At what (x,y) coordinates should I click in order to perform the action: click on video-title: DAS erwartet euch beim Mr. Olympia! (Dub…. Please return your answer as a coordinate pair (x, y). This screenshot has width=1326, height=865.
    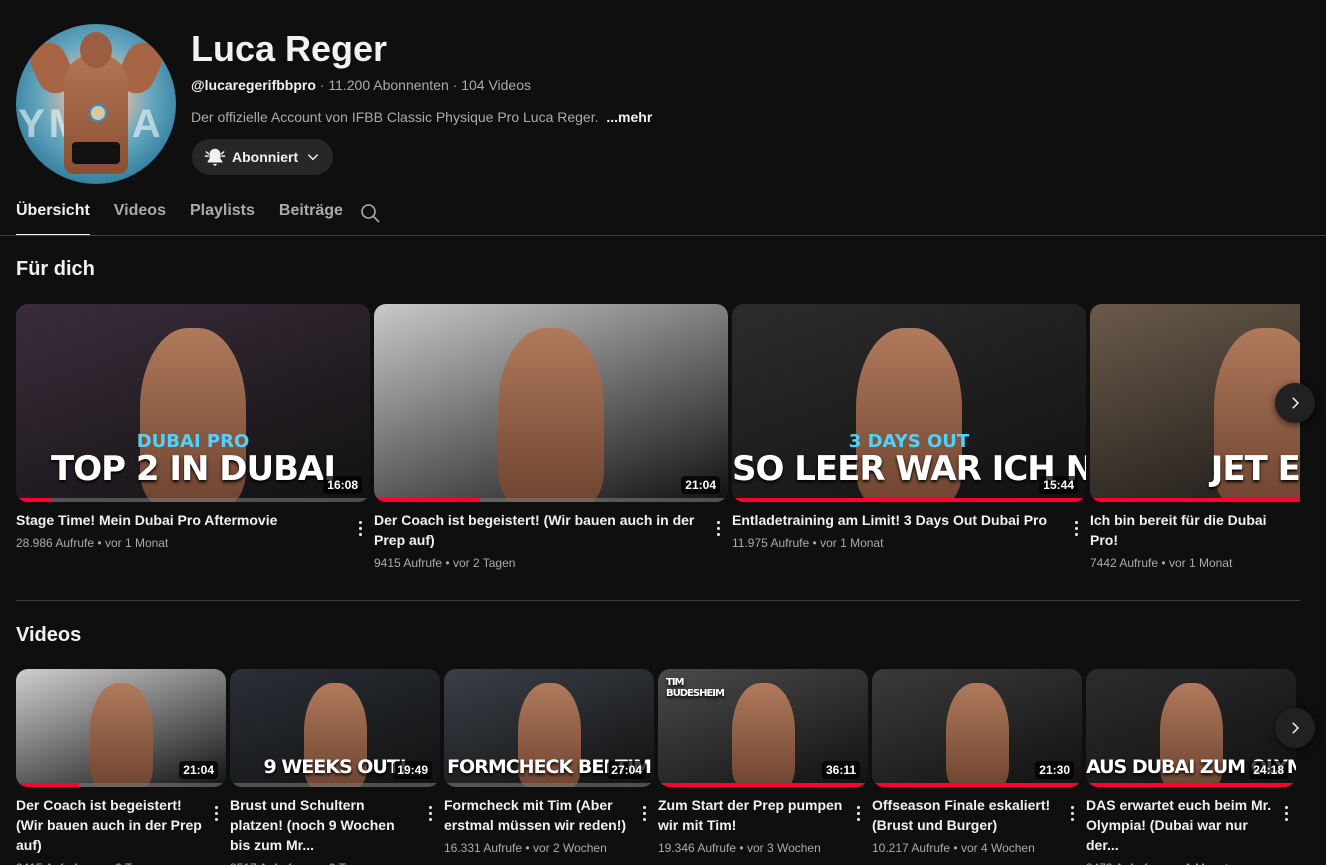
    Looking at the image, I should click on (1191, 825).